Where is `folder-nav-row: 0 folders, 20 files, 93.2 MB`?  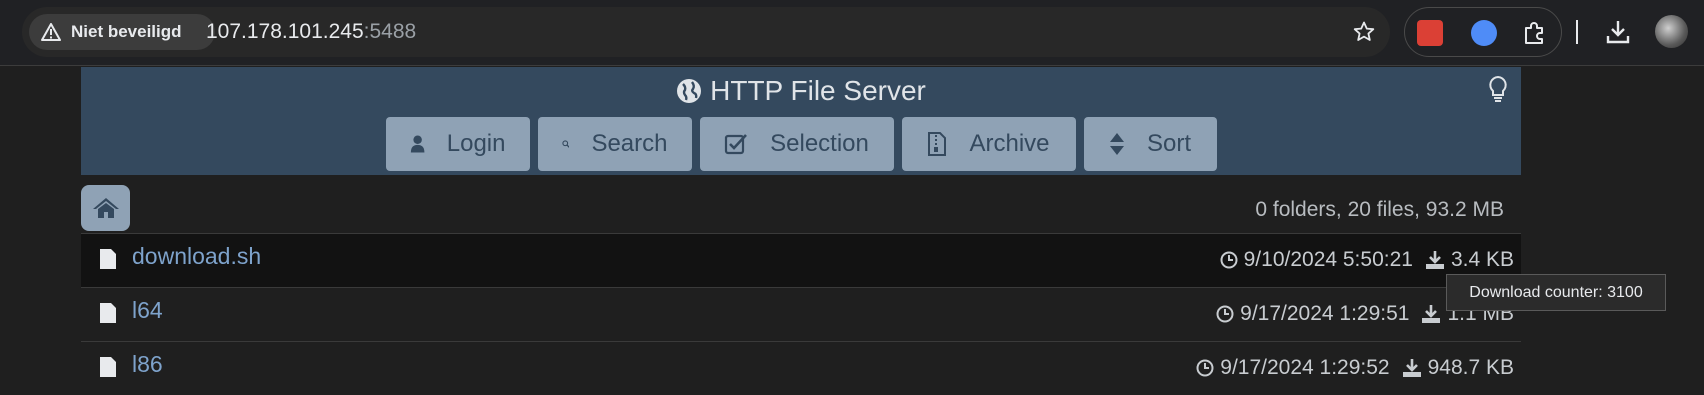
folder-nav-row: 0 folders, 20 files, 93.2 MB is located at coordinates (801, 208).